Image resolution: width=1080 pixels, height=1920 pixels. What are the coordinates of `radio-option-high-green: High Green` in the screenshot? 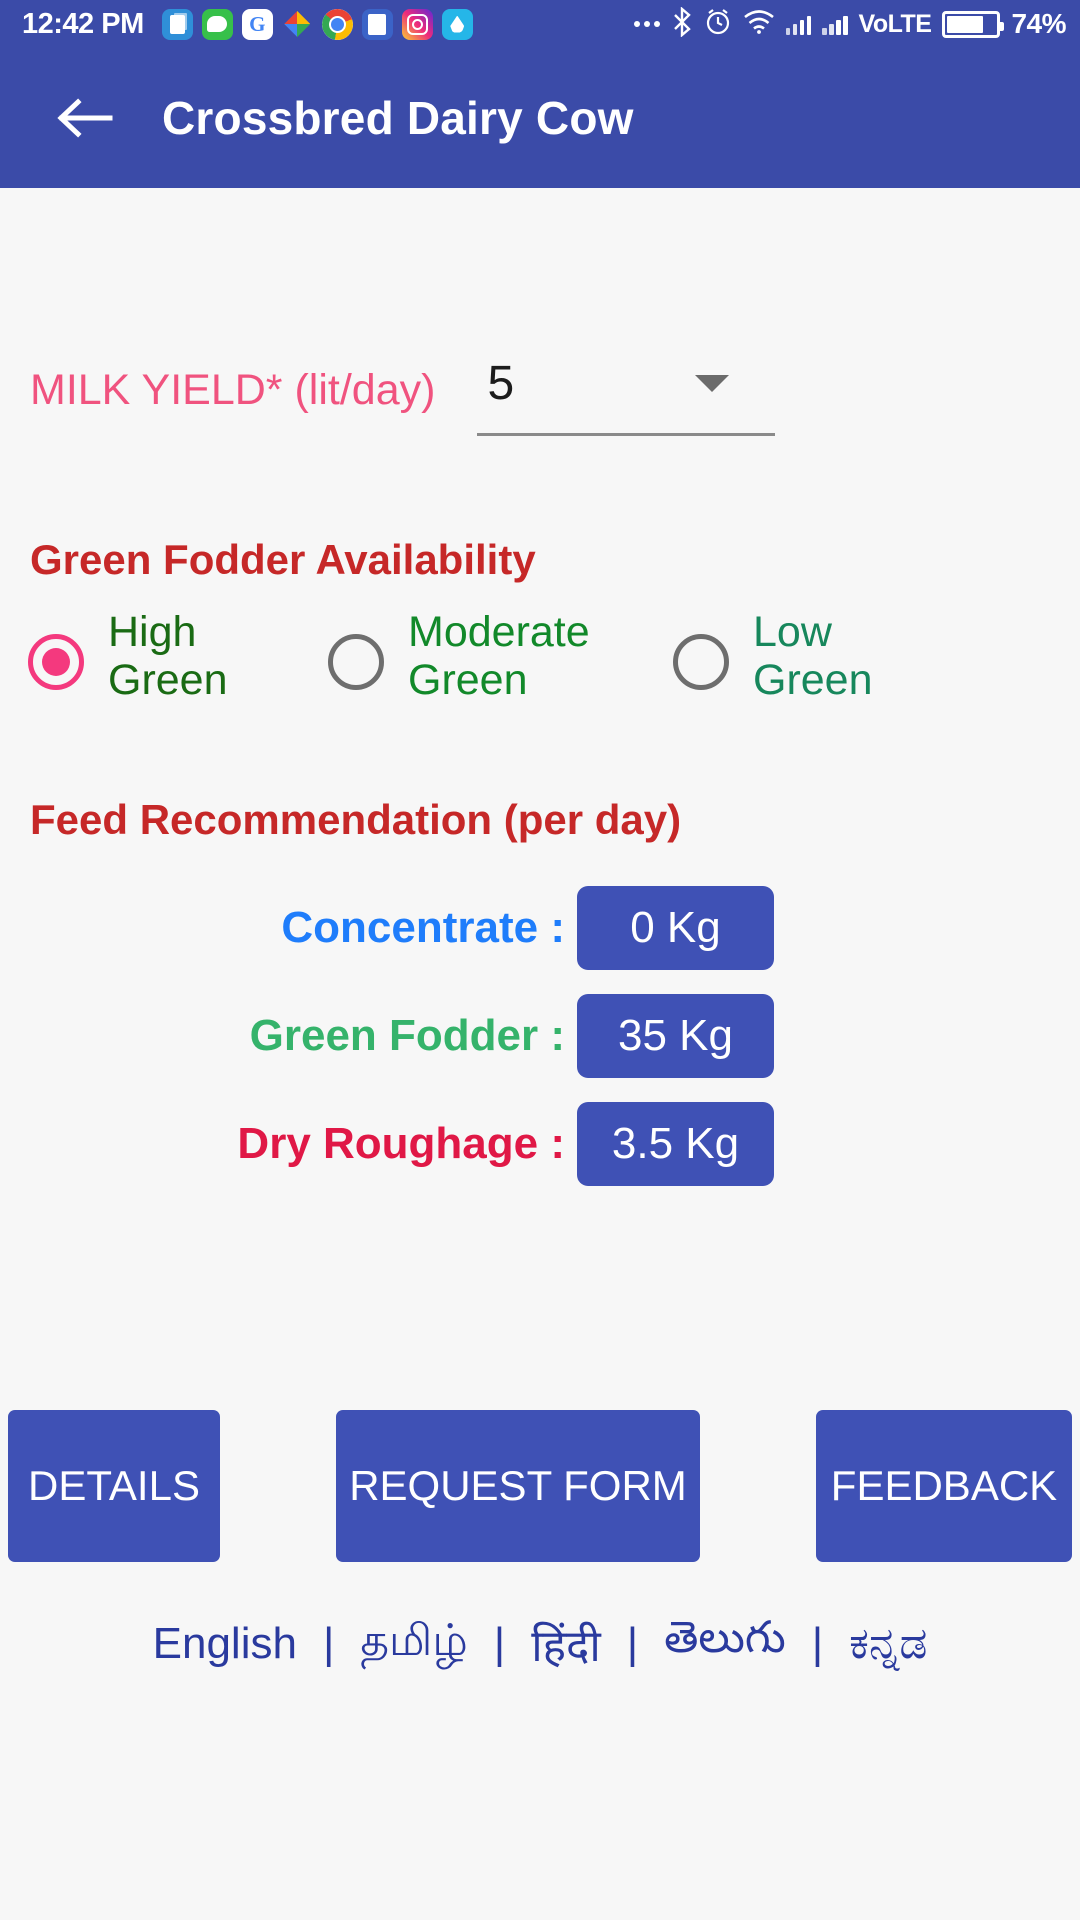 It's located at (178, 656).